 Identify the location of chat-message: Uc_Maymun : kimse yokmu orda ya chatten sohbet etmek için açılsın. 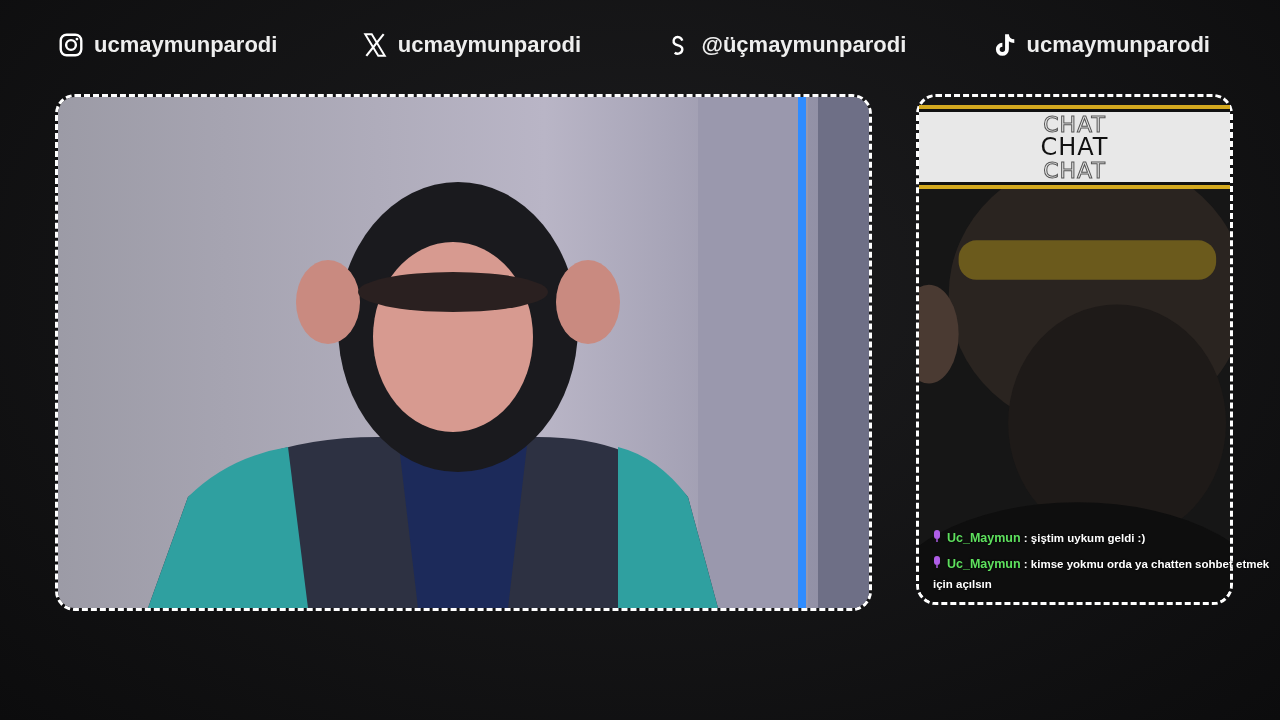
(1102, 573).